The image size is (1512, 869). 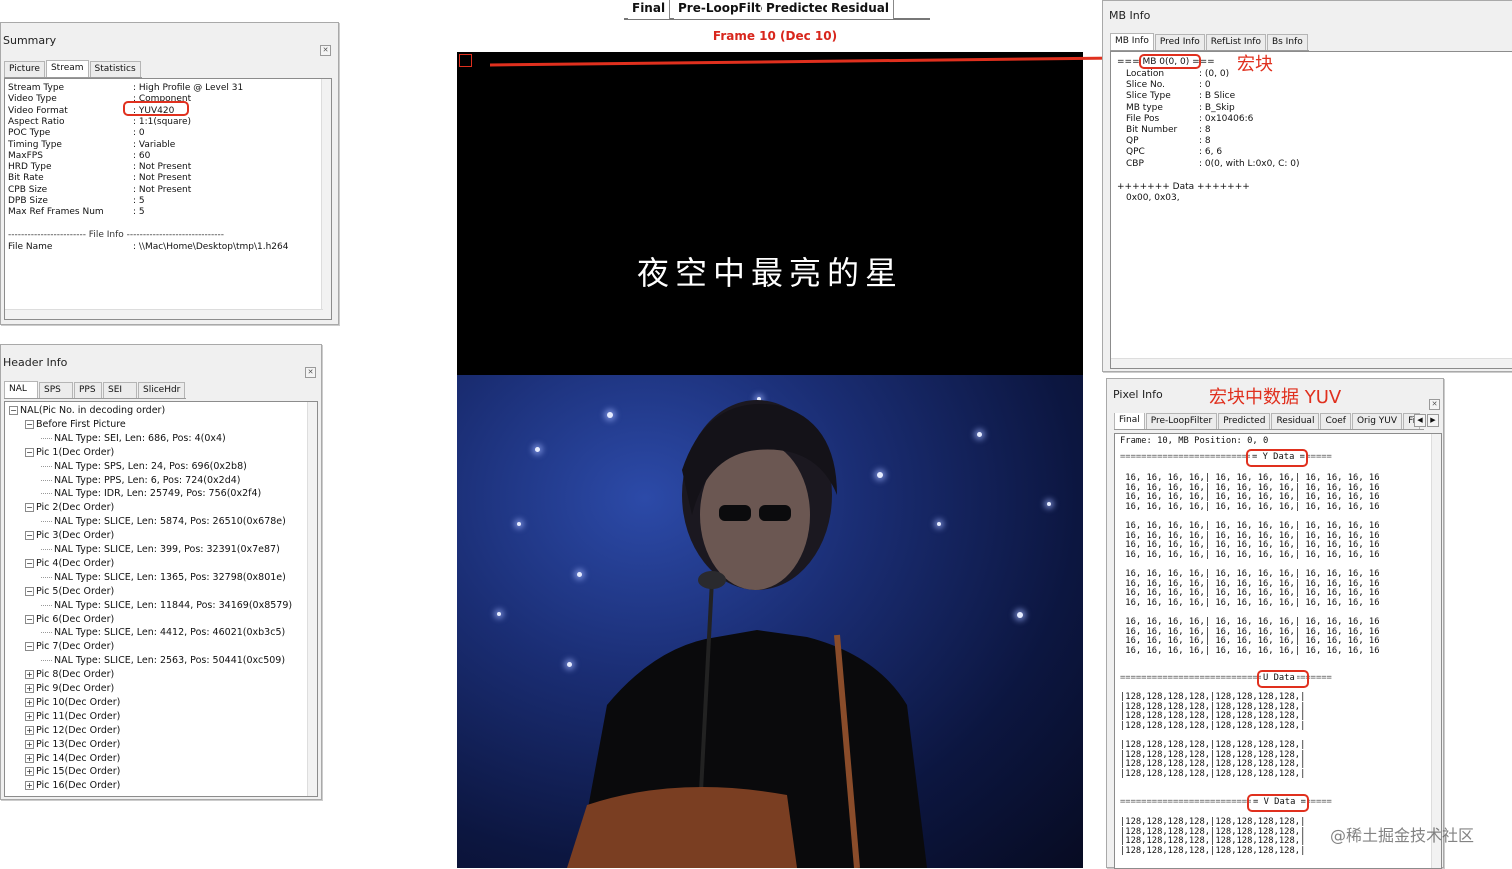 What do you see at coordinates (69, 535) in the screenshot?
I see `tree-node: − Pic 3(Dec Order)` at bounding box center [69, 535].